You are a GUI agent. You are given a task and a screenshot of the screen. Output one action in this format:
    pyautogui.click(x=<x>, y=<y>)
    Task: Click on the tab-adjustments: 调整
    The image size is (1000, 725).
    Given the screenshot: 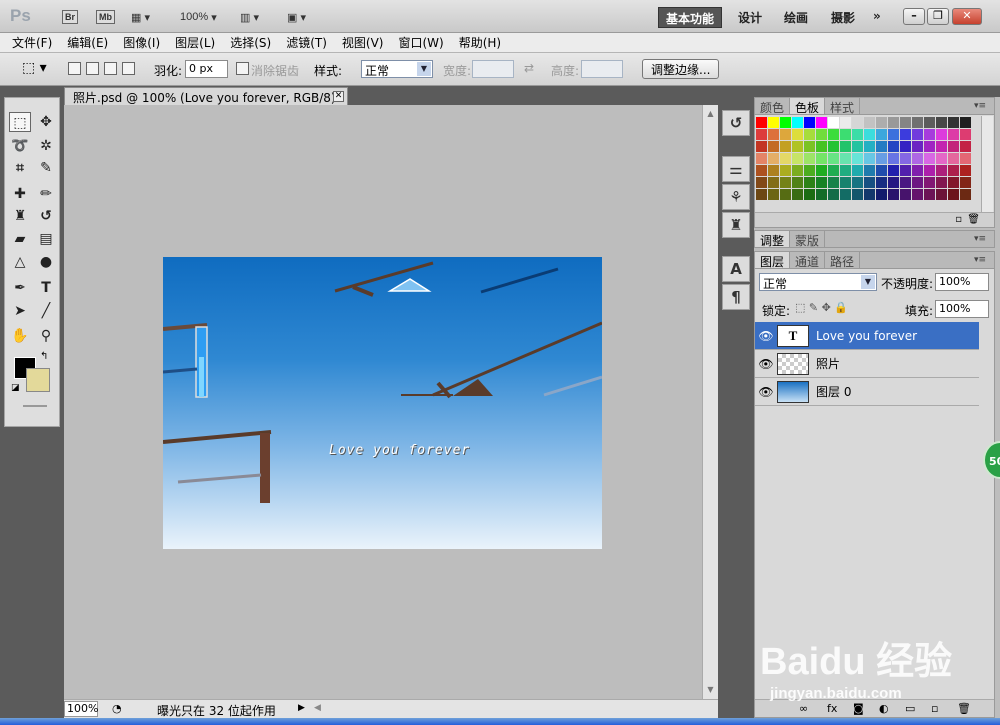 What is the action you would take?
    pyautogui.click(x=773, y=239)
    